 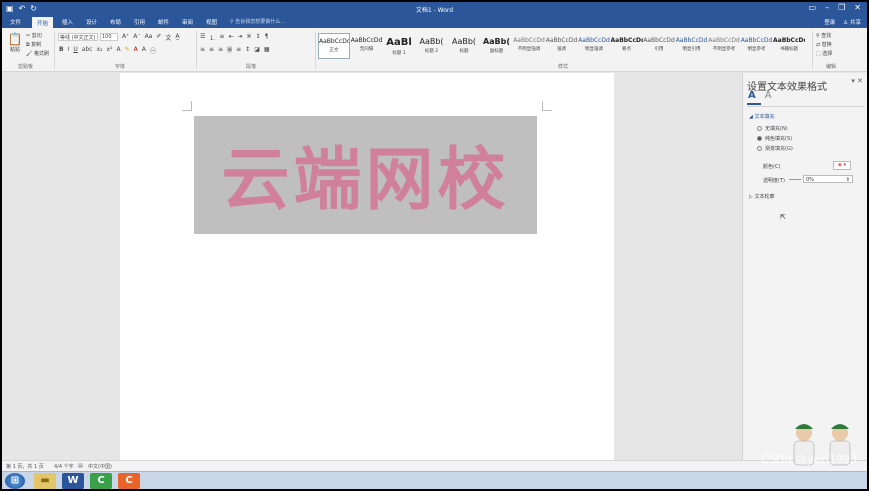 I want to click on text-effects-icon: A, so click(x=119, y=50).